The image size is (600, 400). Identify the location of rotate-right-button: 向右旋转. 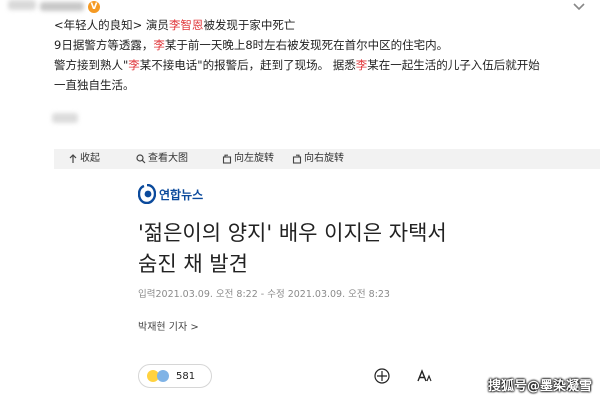
(318, 159).